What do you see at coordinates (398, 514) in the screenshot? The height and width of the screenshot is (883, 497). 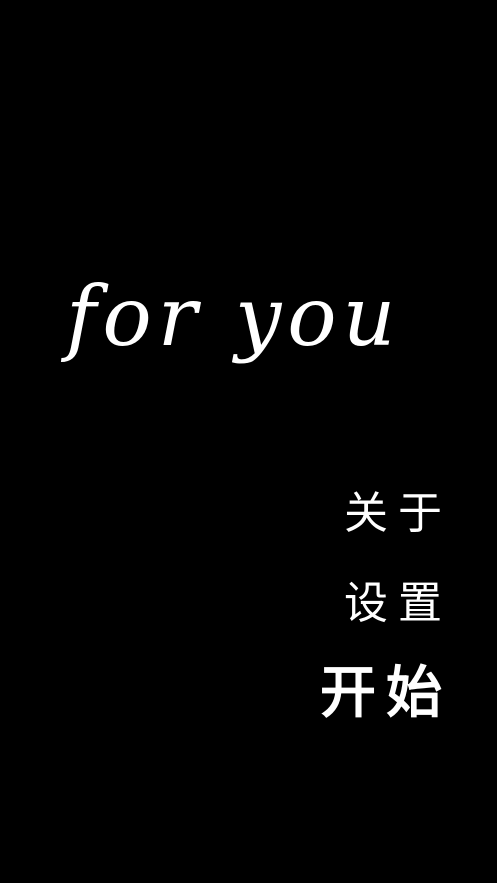 I see `about-button: 关于` at bounding box center [398, 514].